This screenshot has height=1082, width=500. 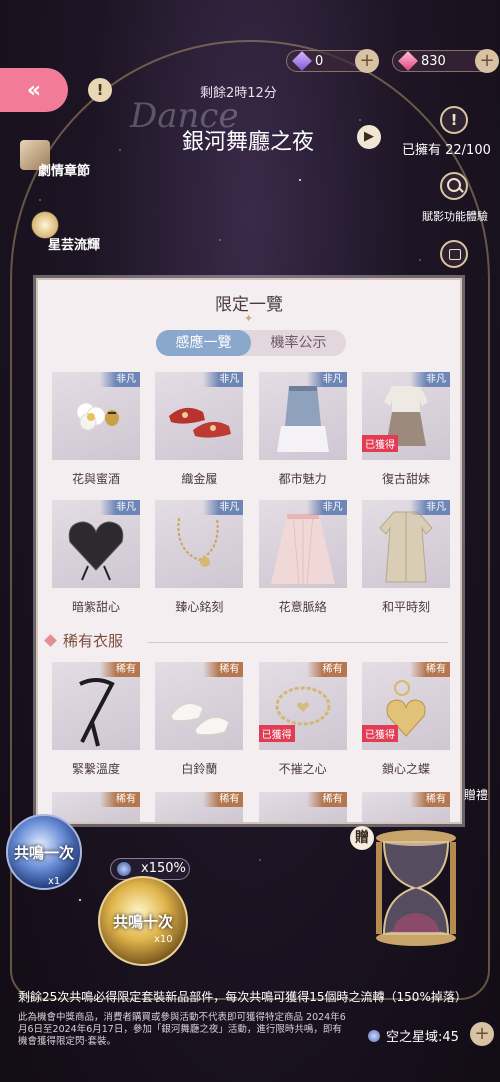 I want to click on gift-badge: 贈, so click(x=362, y=838).